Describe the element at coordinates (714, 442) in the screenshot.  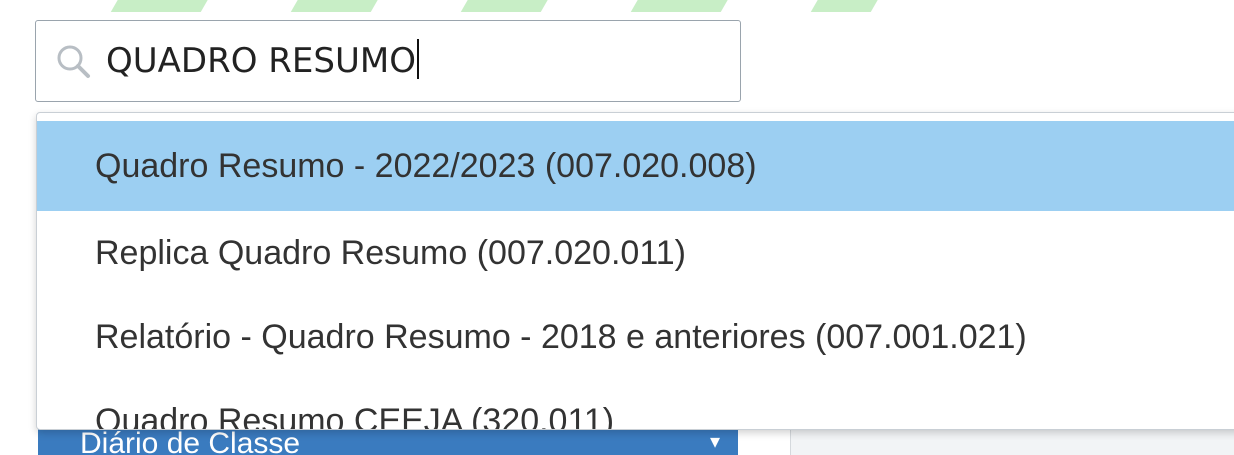
I see `chevron-down-icon: ▾` at that location.